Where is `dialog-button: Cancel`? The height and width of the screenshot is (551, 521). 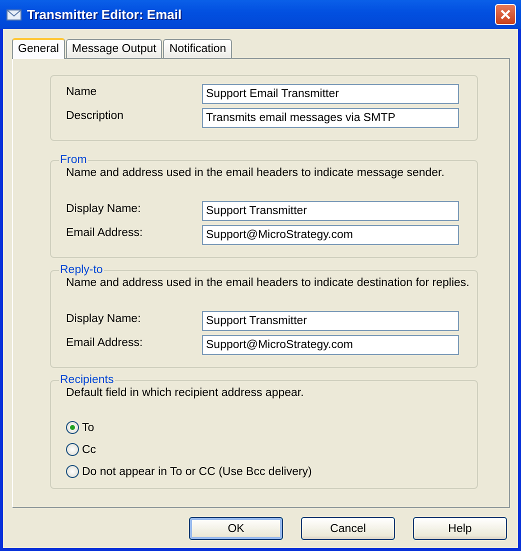
dialog-button: Cancel is located at coordinates (348, 528).